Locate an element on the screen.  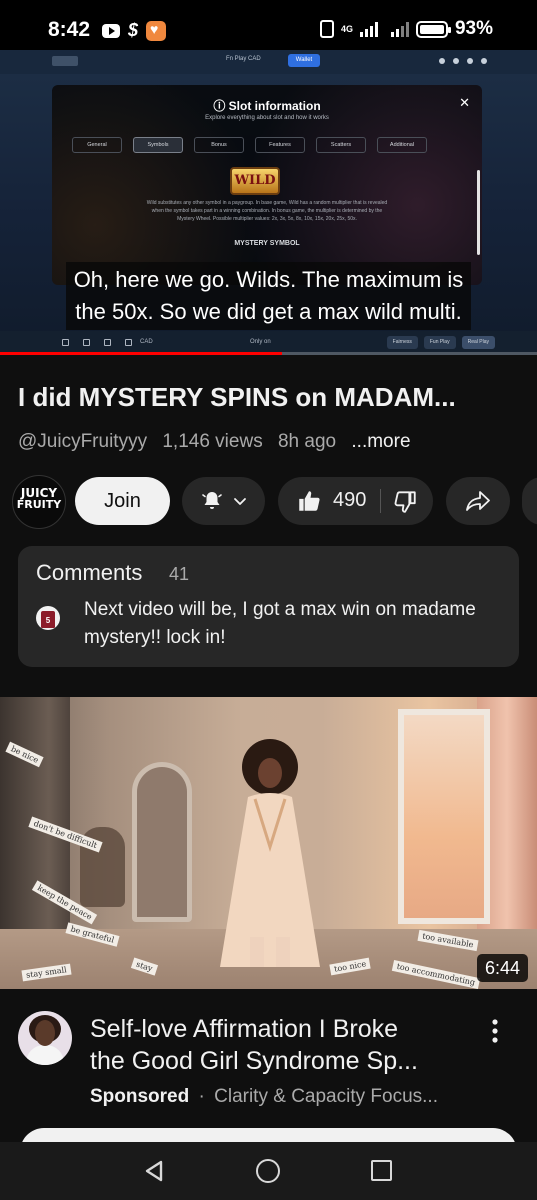
modal-scrollbar is located at coordinates (478, 212).